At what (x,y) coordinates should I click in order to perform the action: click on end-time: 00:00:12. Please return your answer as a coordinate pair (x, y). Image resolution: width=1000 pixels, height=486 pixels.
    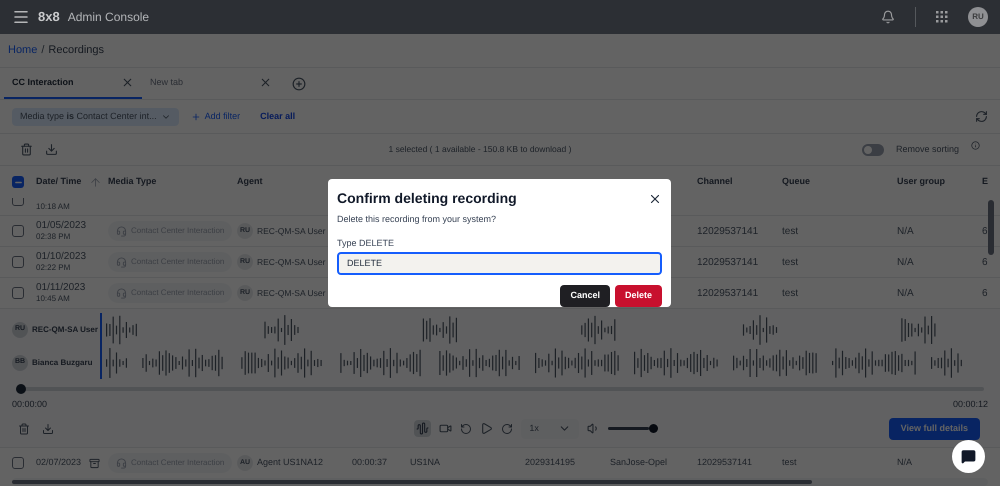
    Looking at the image, I should click on (970, 404).